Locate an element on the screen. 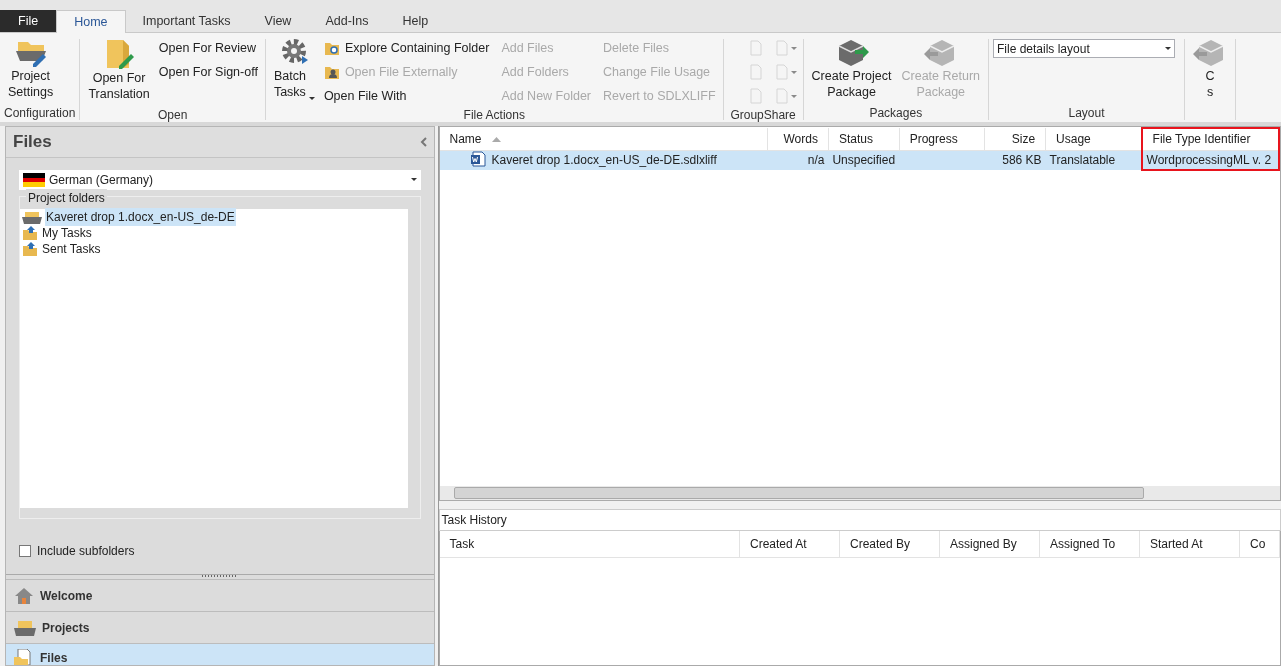 The image size is (1281, 666). language-dropdown: German (Germany) is located at coordinates (220, 179).